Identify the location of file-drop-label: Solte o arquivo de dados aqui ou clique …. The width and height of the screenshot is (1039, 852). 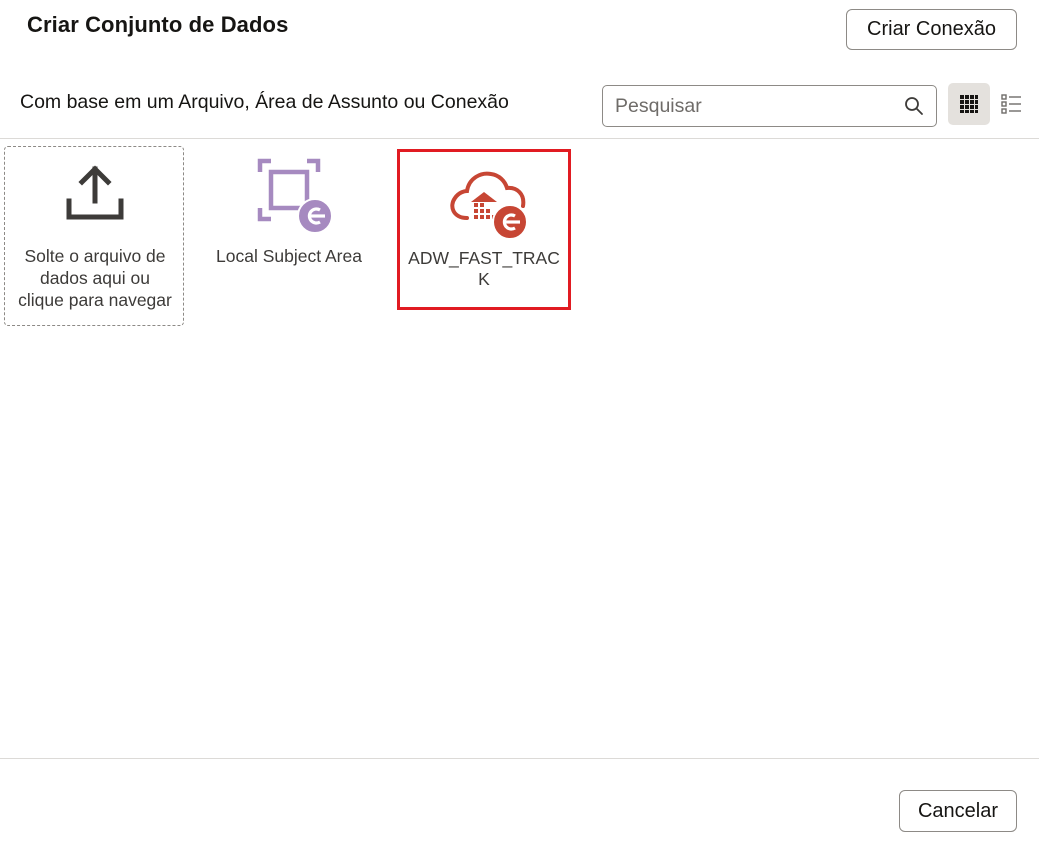
(95, 278).